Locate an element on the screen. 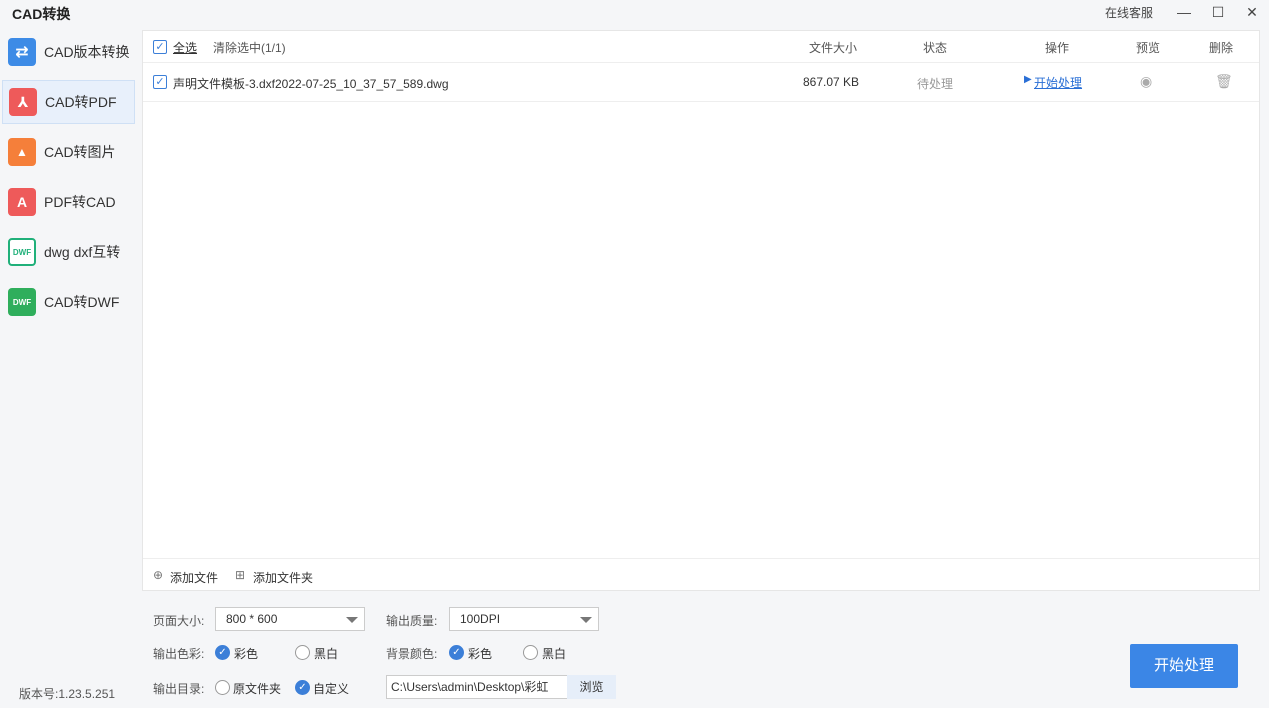 This screenshot has height=708, width=1269. bg-color-option-label: 彩色 is located at coordinates (480, 654).